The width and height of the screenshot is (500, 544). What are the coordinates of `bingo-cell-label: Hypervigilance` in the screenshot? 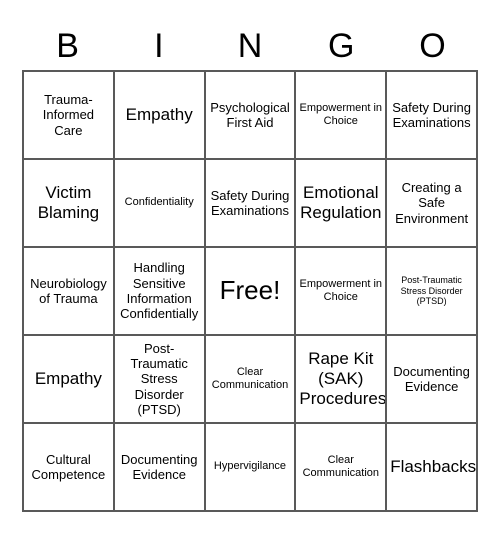 It's located at (250, 466).